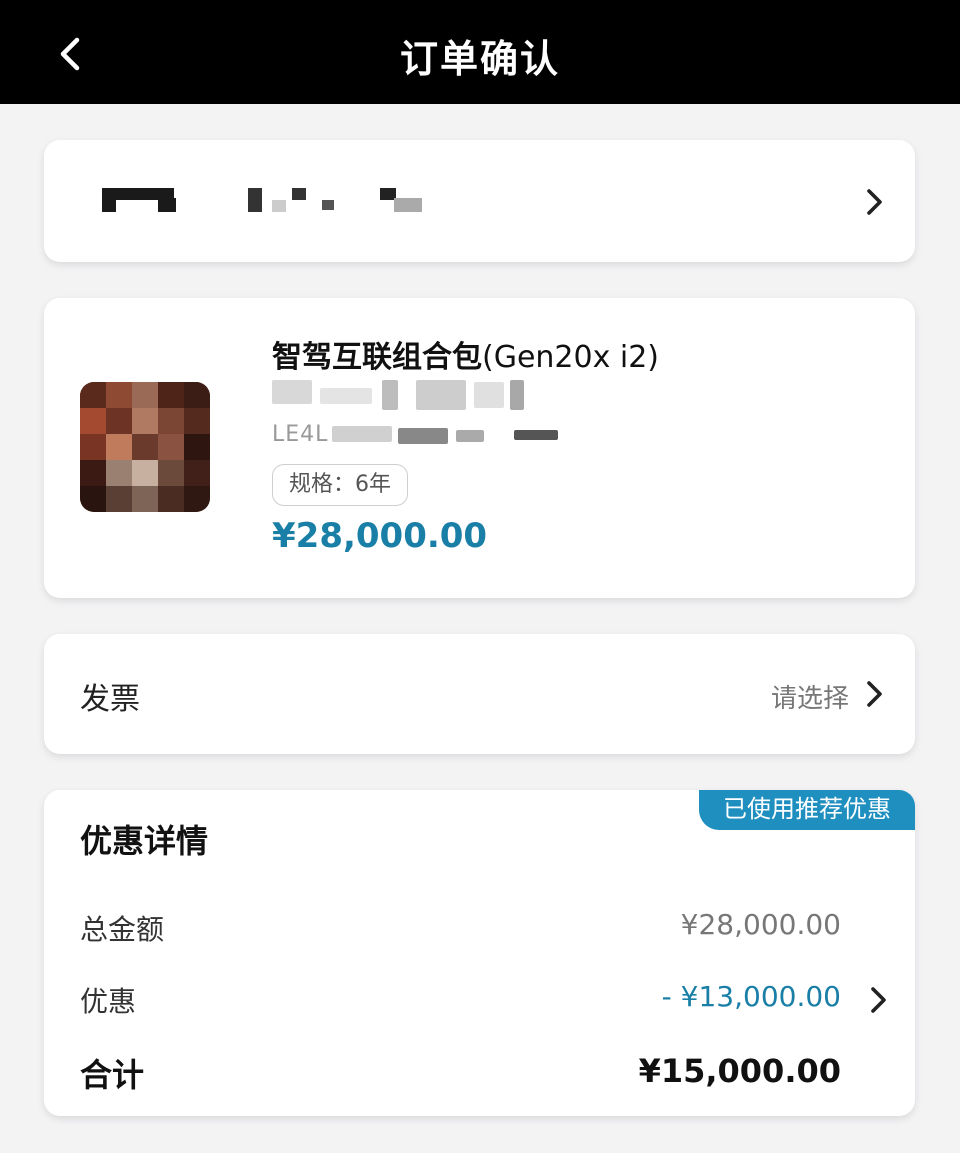 Image resolution: width=960 pixels, height=1153 pixels. I want to click on address-selector, so click(479, 201).